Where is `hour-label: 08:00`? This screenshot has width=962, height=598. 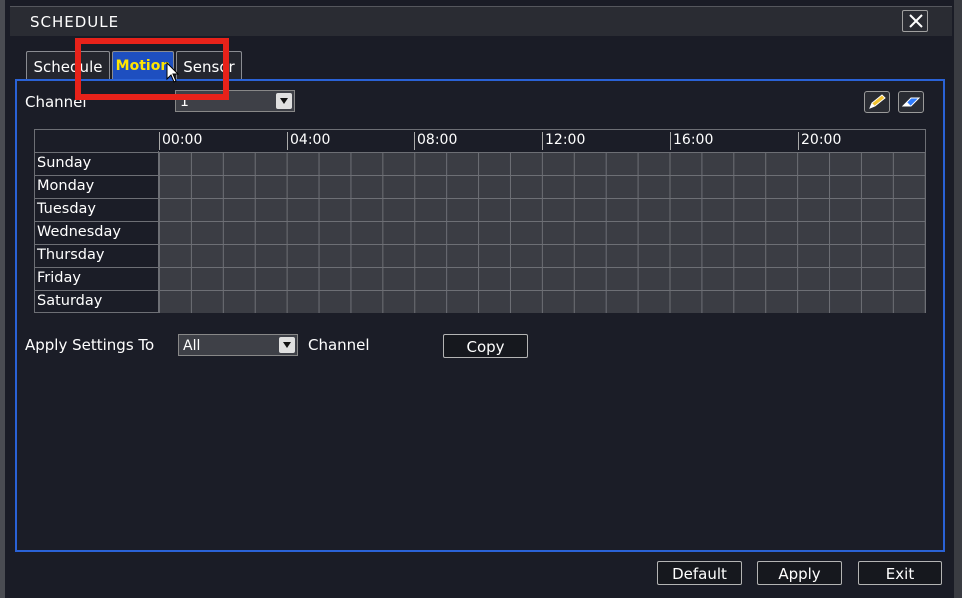 hour-label: 08:00 is located at coordinates (435, 141).